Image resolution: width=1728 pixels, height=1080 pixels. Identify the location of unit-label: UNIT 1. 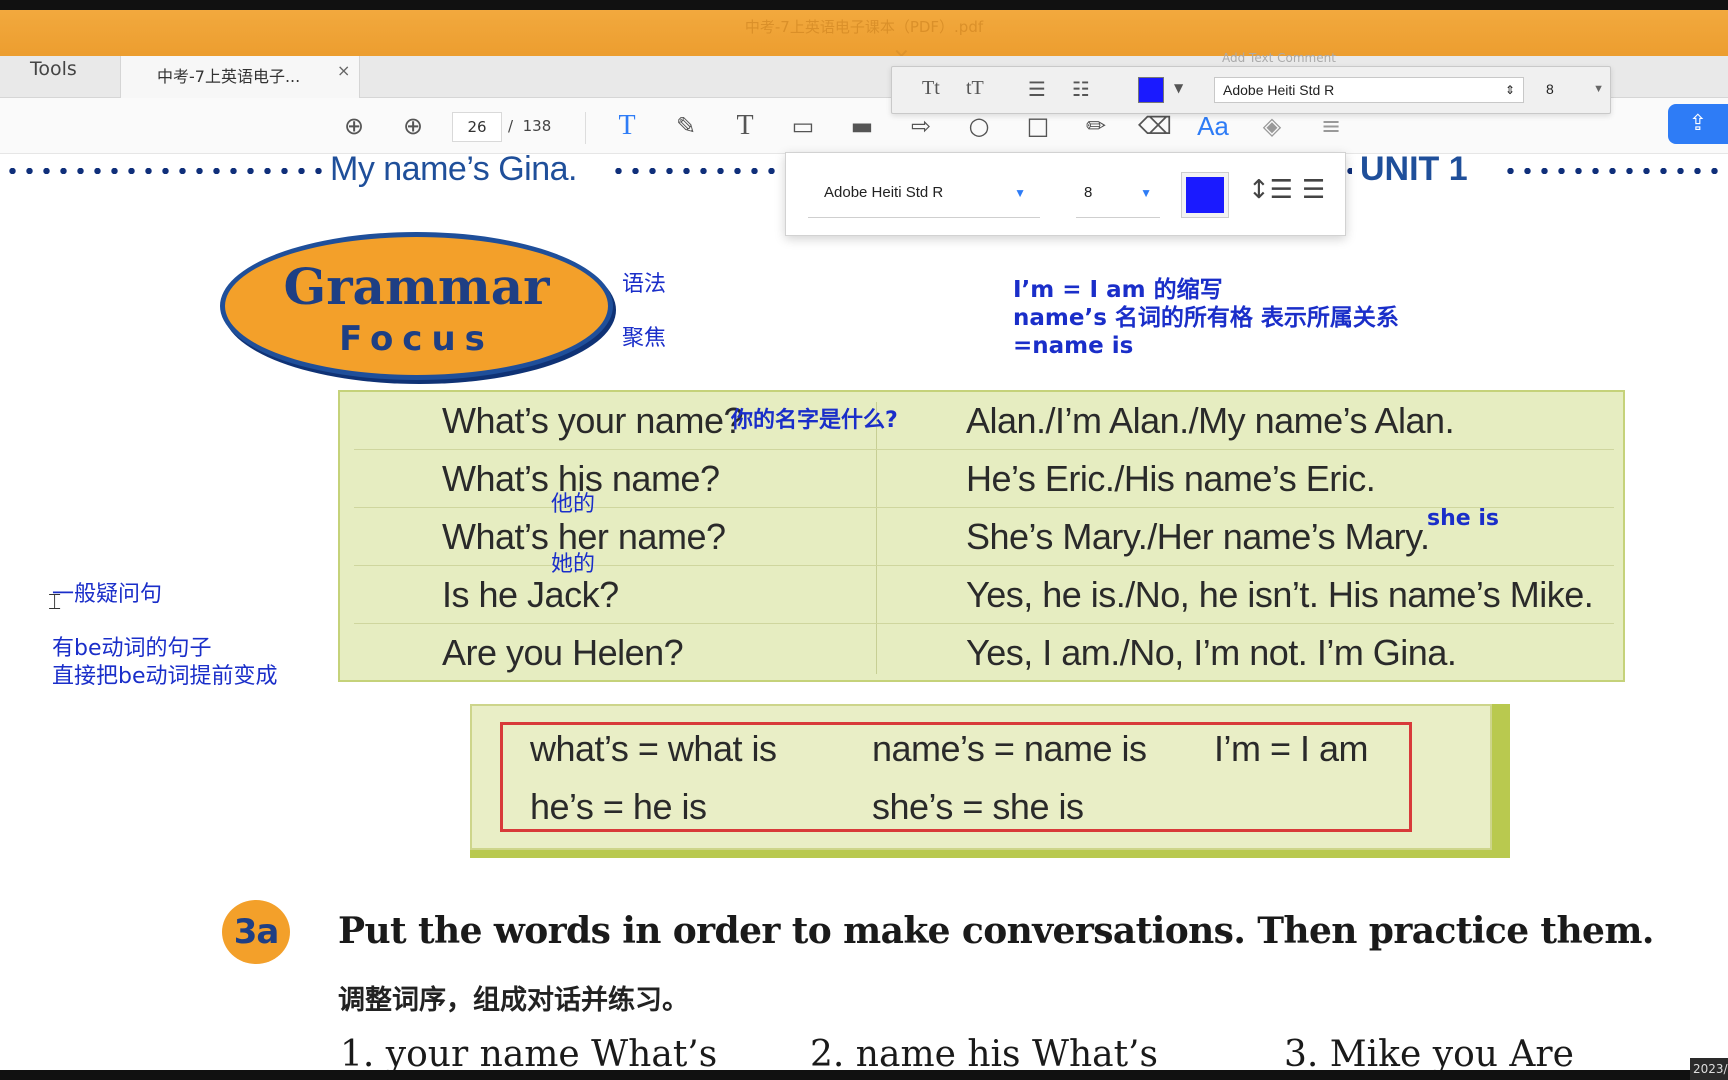
(1414, 169).